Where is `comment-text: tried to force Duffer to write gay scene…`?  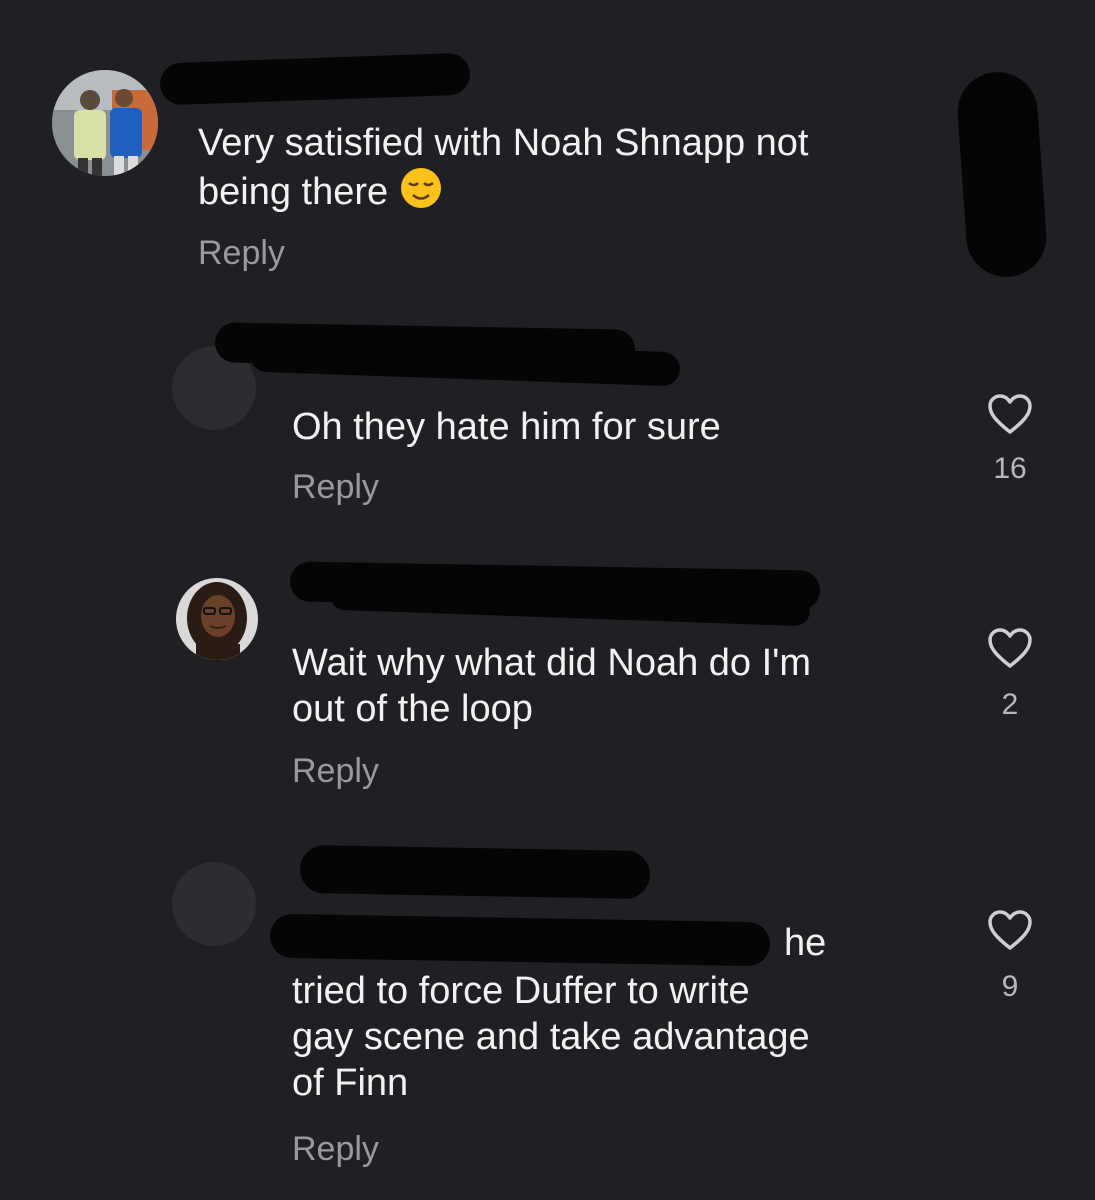
comment-text: tried to force Duffer to write gay scene… is located at coordinates (551, 1037).